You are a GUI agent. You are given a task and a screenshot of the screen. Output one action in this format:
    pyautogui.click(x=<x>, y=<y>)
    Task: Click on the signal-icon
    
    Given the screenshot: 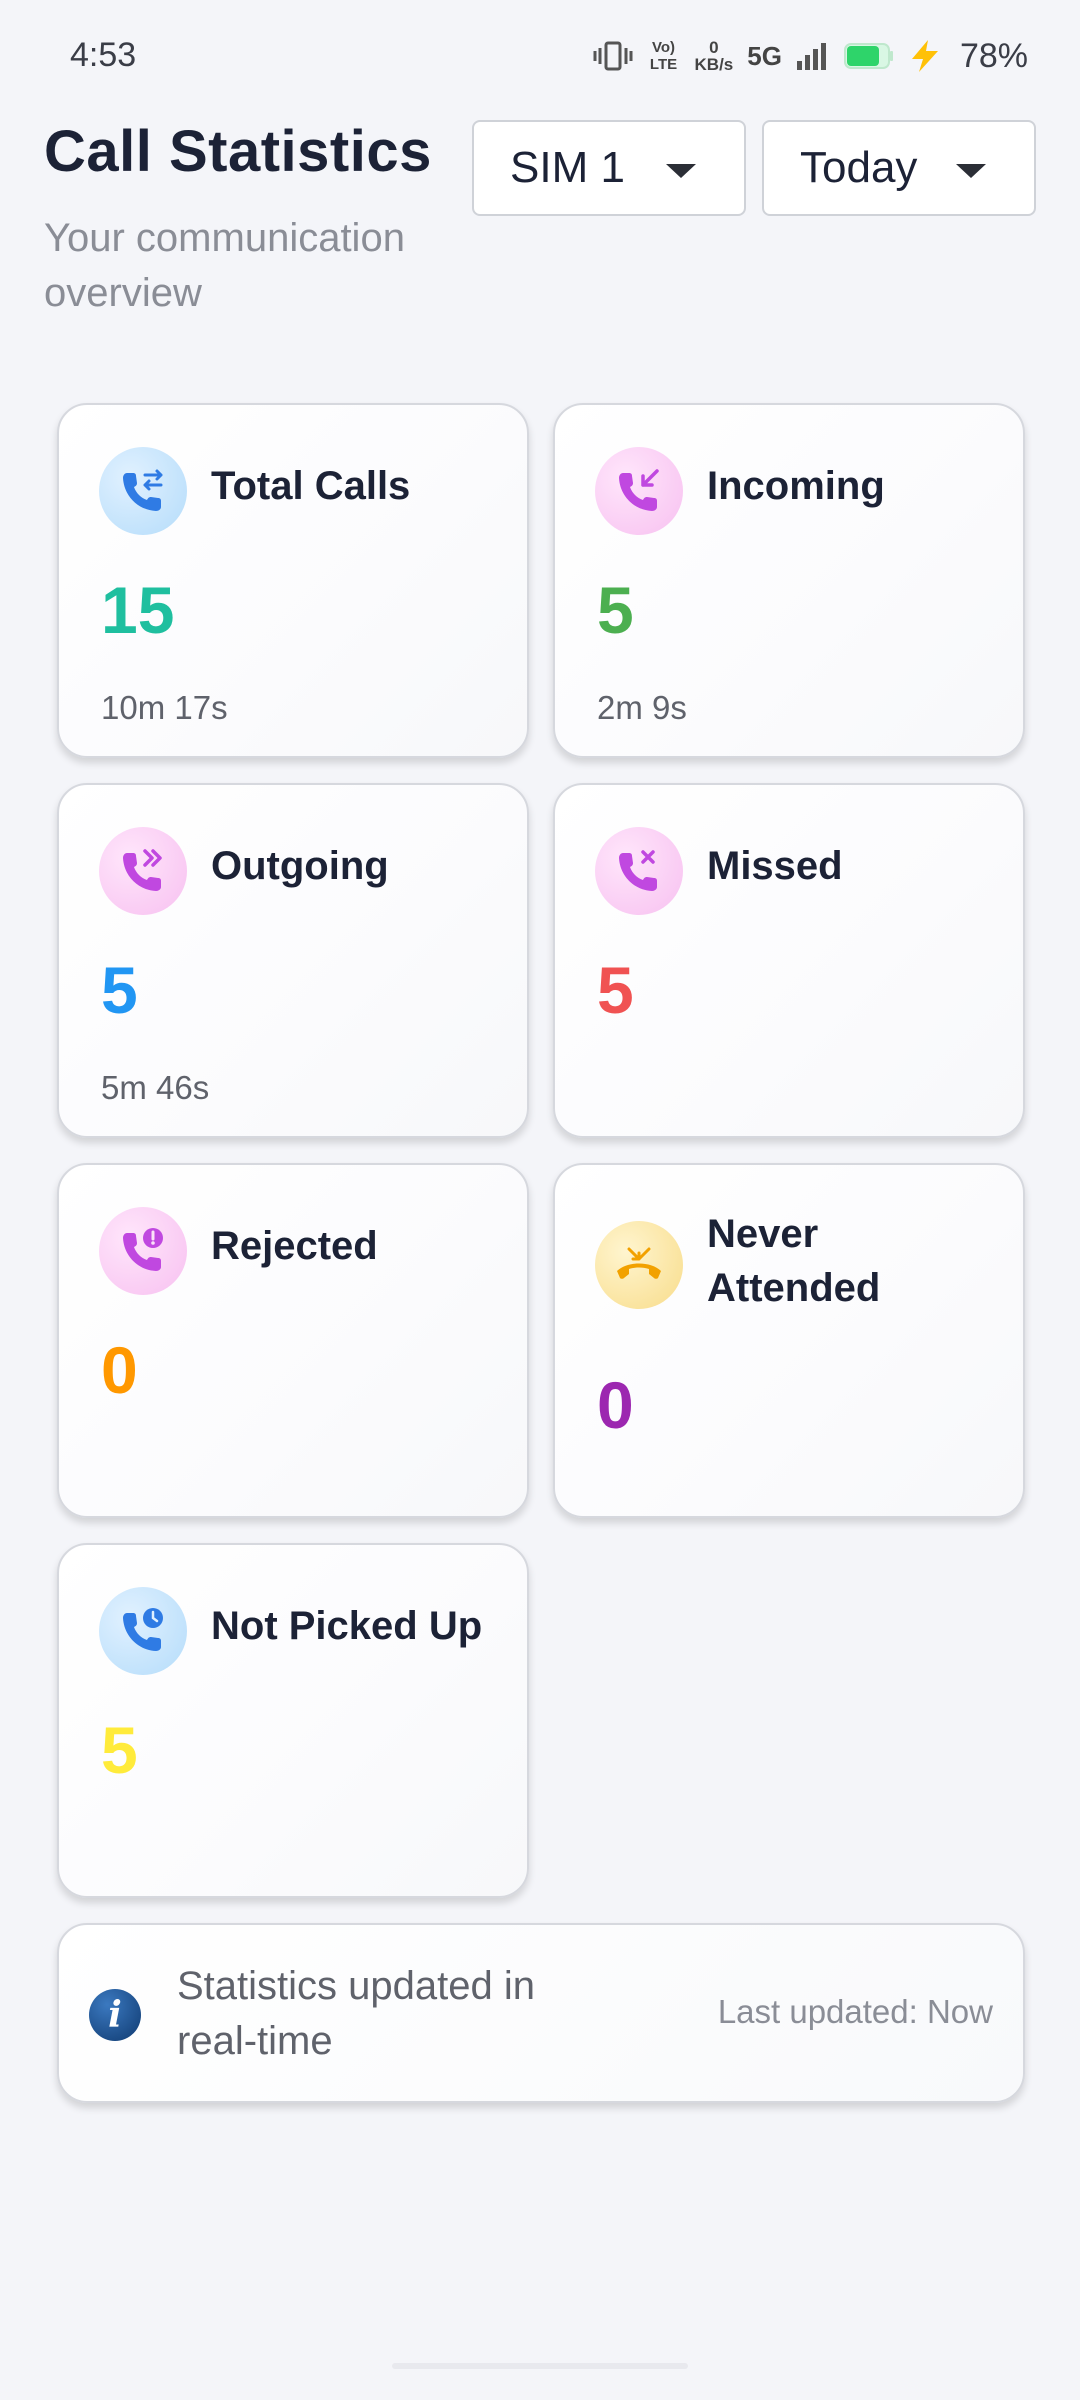 What is the action you would take?
    pyautogui.click(x=813, y=56)
    